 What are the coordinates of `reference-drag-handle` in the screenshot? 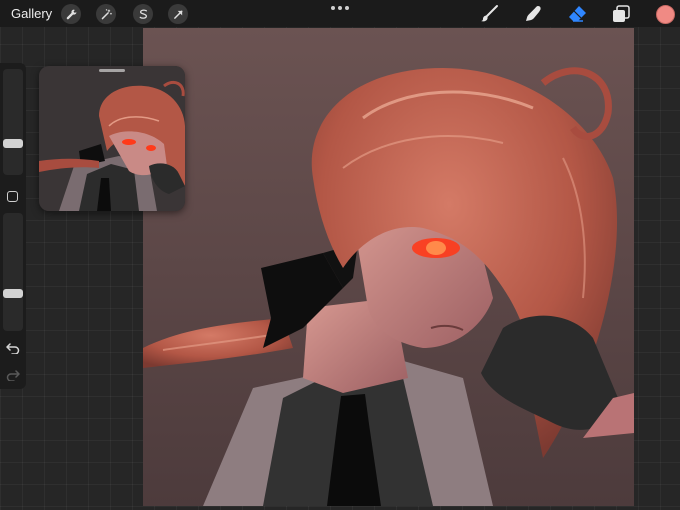 It's located at (112, 70).